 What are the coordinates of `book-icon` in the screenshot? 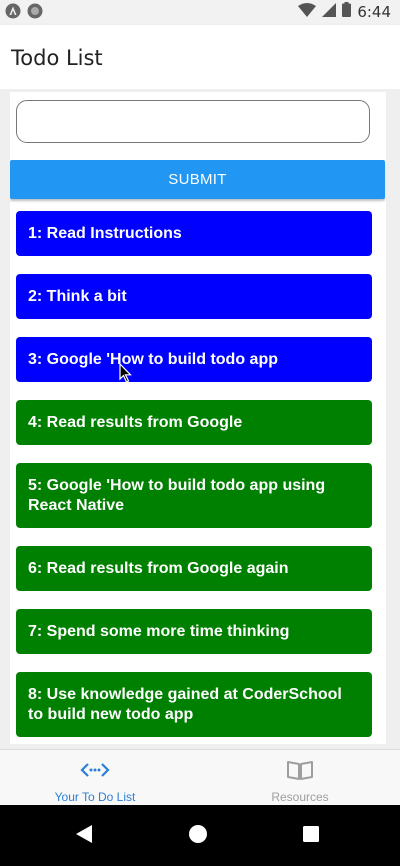 It's located at (300, 772).